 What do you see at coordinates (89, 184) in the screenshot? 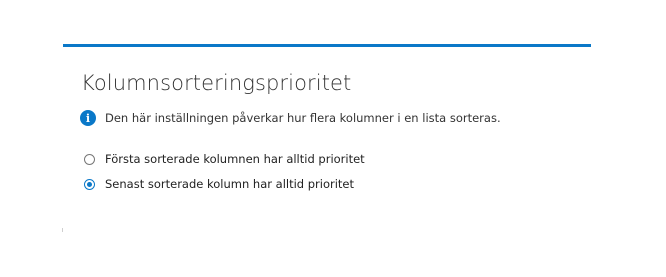
I see `radio-button-last-sorted` at bounding box center [89, 184].